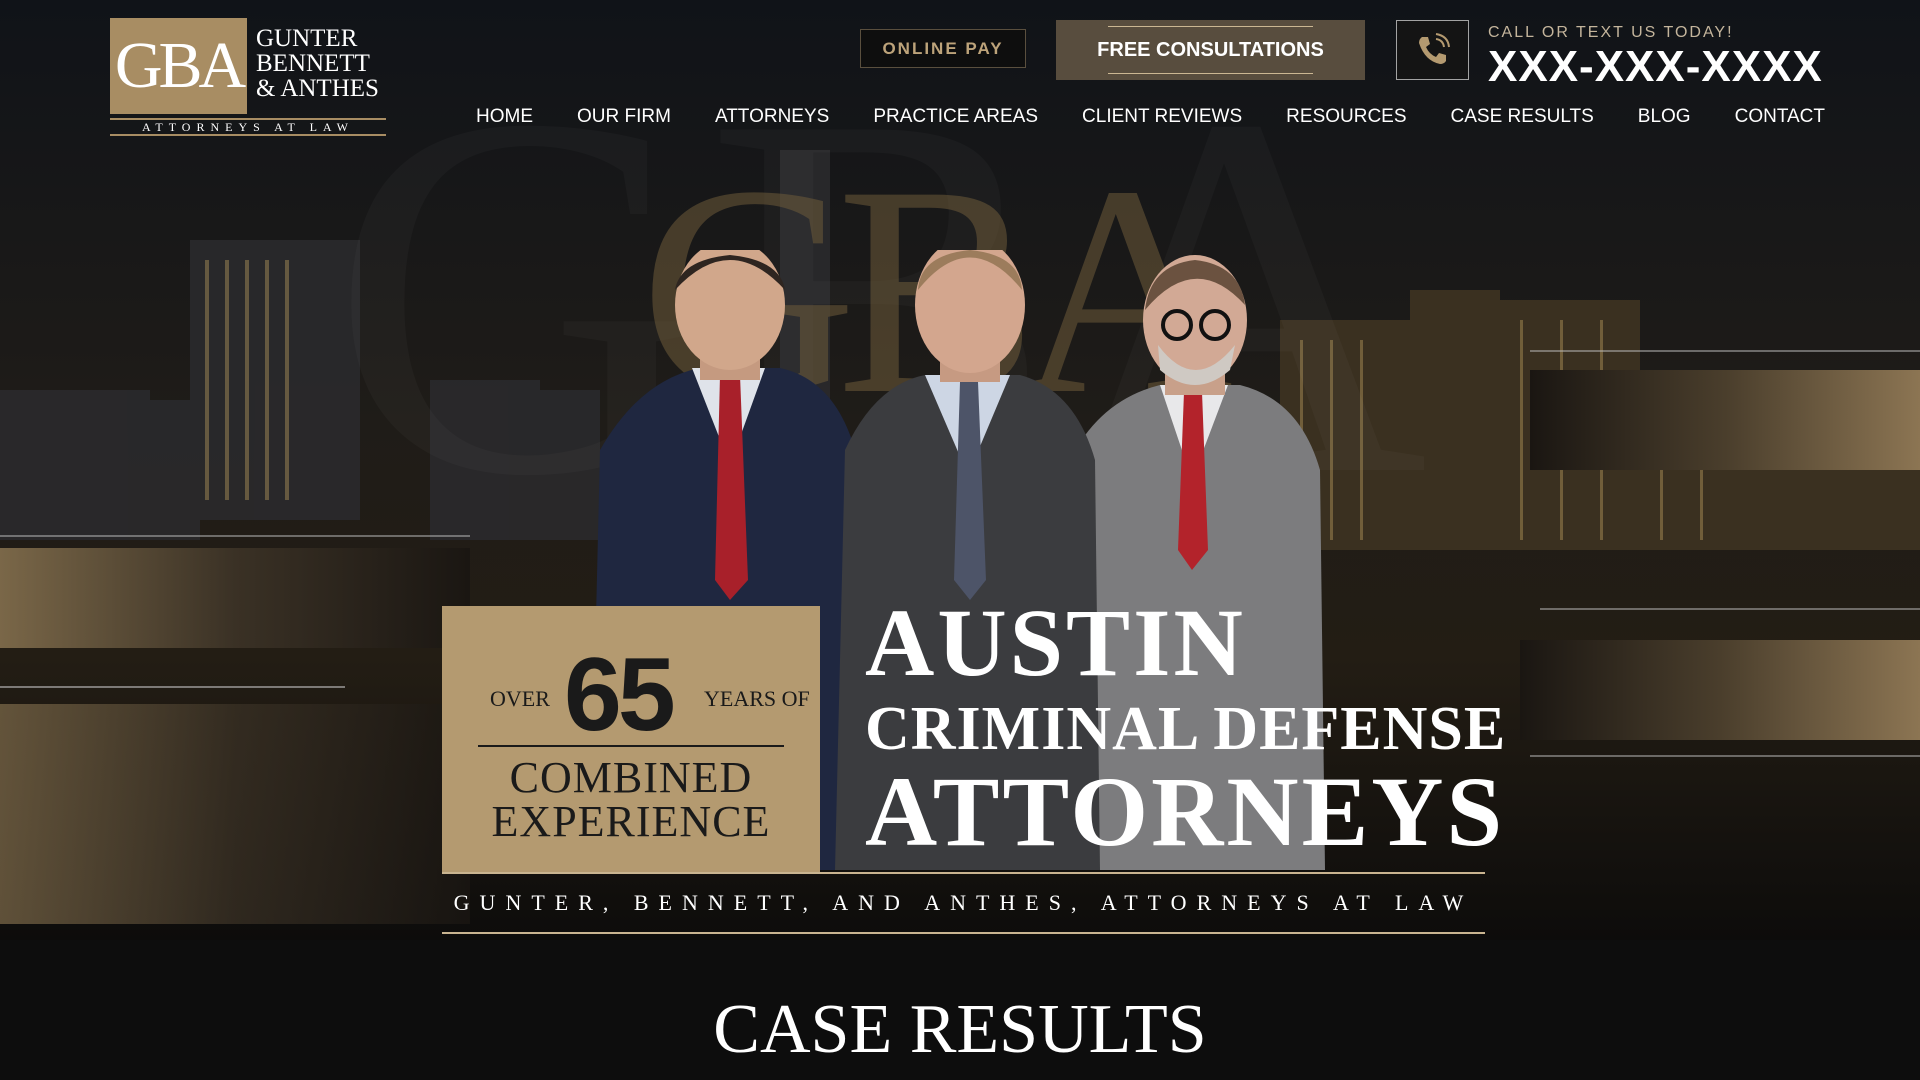 The image size is (1920, 1080). I want to click on experience-over: OVER, so click(520, 698).